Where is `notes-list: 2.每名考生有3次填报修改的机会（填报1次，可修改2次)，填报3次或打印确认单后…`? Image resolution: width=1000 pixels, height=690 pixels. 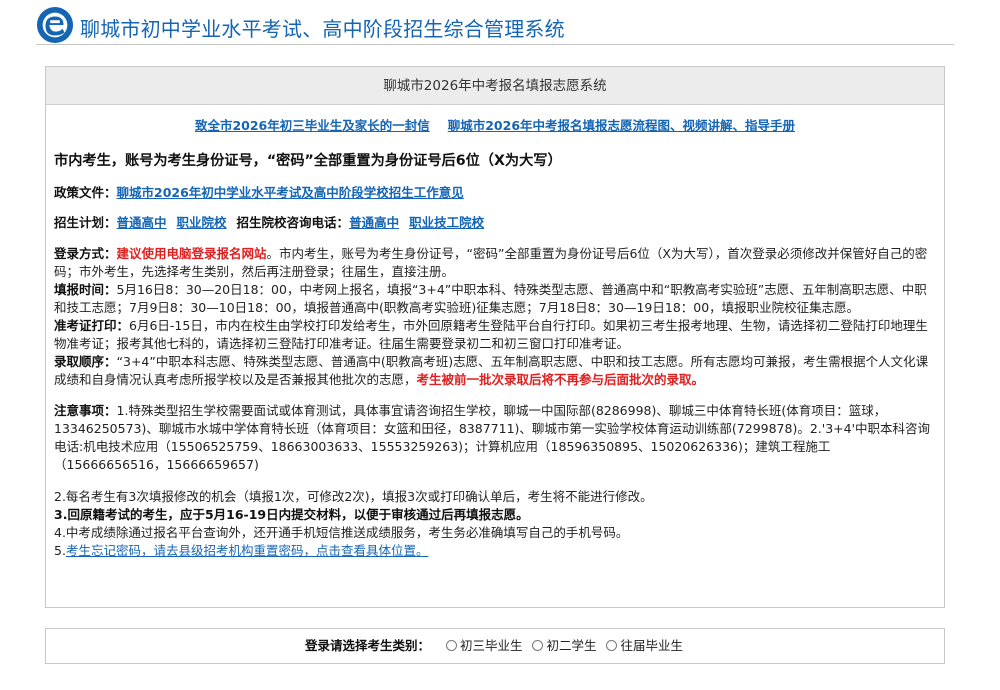 notes-list: 2.每名考生有3次填报修改的机会（填报1次，可修改2次)，填报3次或打印确认单后… is located at coordinates (495, 524).